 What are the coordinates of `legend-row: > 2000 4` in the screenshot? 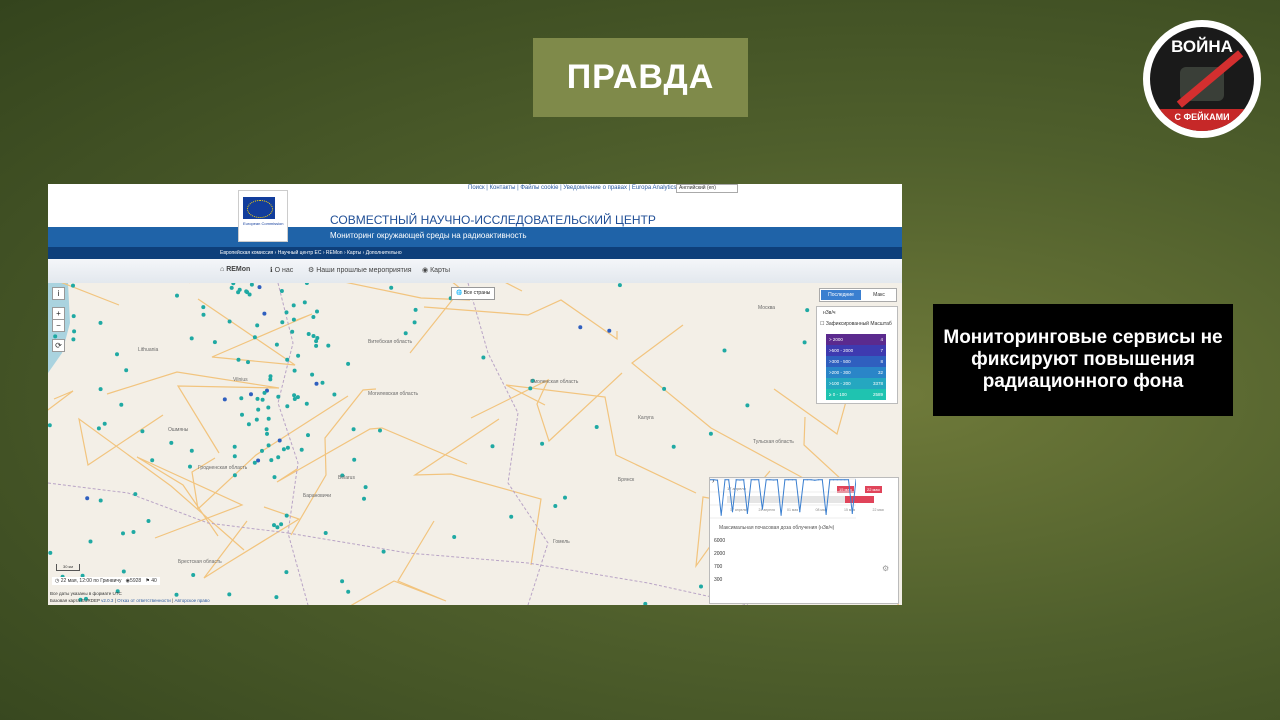 It's located at (856, 339).